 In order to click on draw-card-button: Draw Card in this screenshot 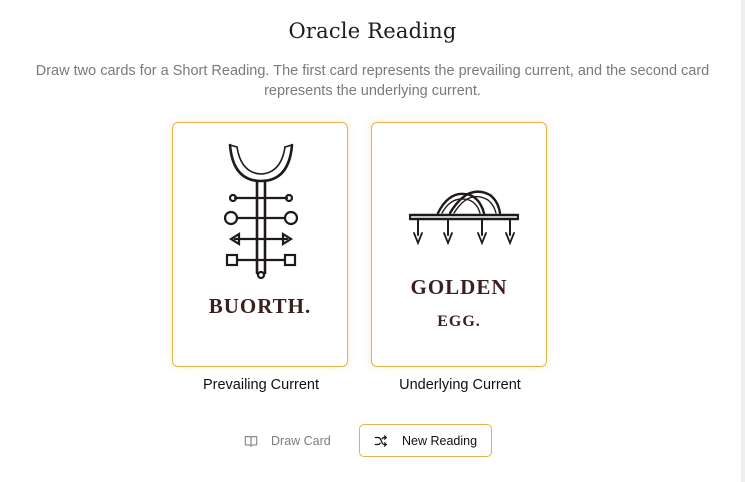, I will do `click(288, 440)`.